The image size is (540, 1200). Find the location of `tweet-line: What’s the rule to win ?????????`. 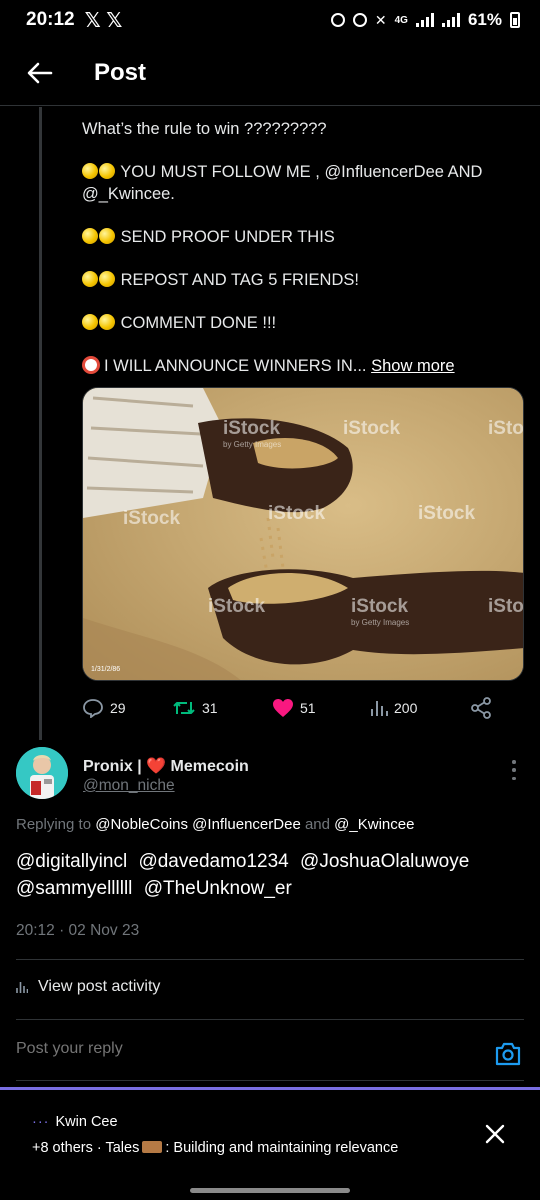

tweet-line: What’s the rule to win ????????? is located at coordinates (204, 129).